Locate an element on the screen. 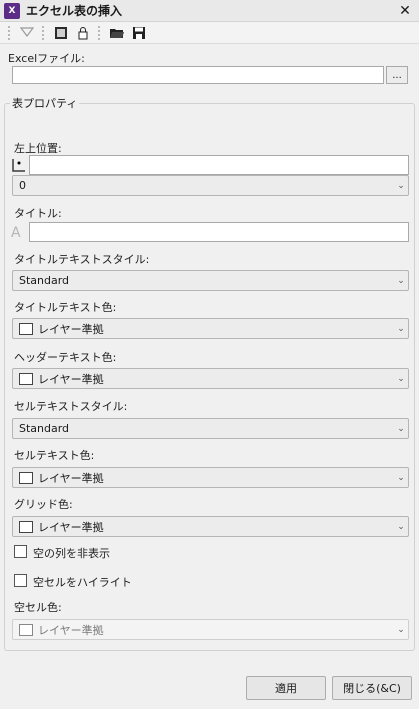 The image size is (419, 709). toolbar-grip is located at coordinates (10, 32).